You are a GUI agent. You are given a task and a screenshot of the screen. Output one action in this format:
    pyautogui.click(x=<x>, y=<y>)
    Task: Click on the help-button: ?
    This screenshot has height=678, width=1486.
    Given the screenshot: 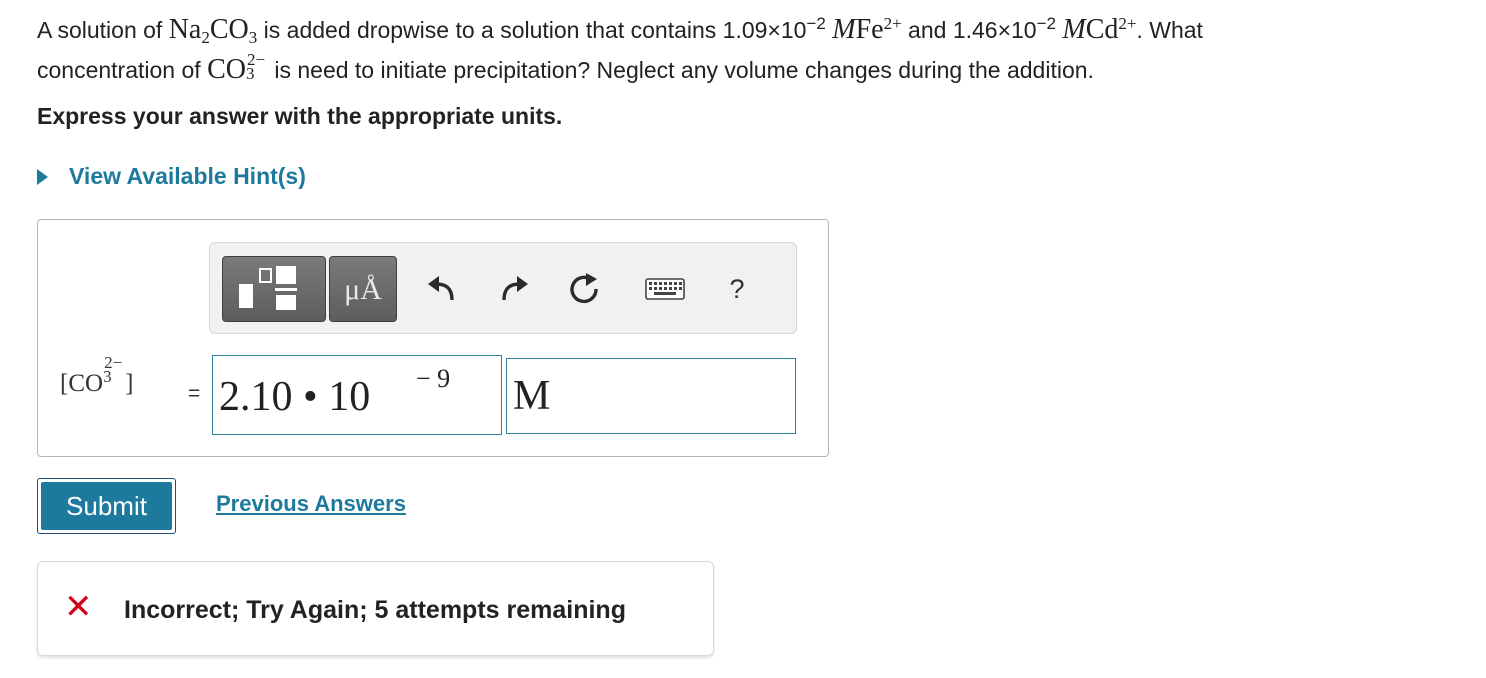 What is the action you would take?
    pyautogui.click(x=737, y=289)
    